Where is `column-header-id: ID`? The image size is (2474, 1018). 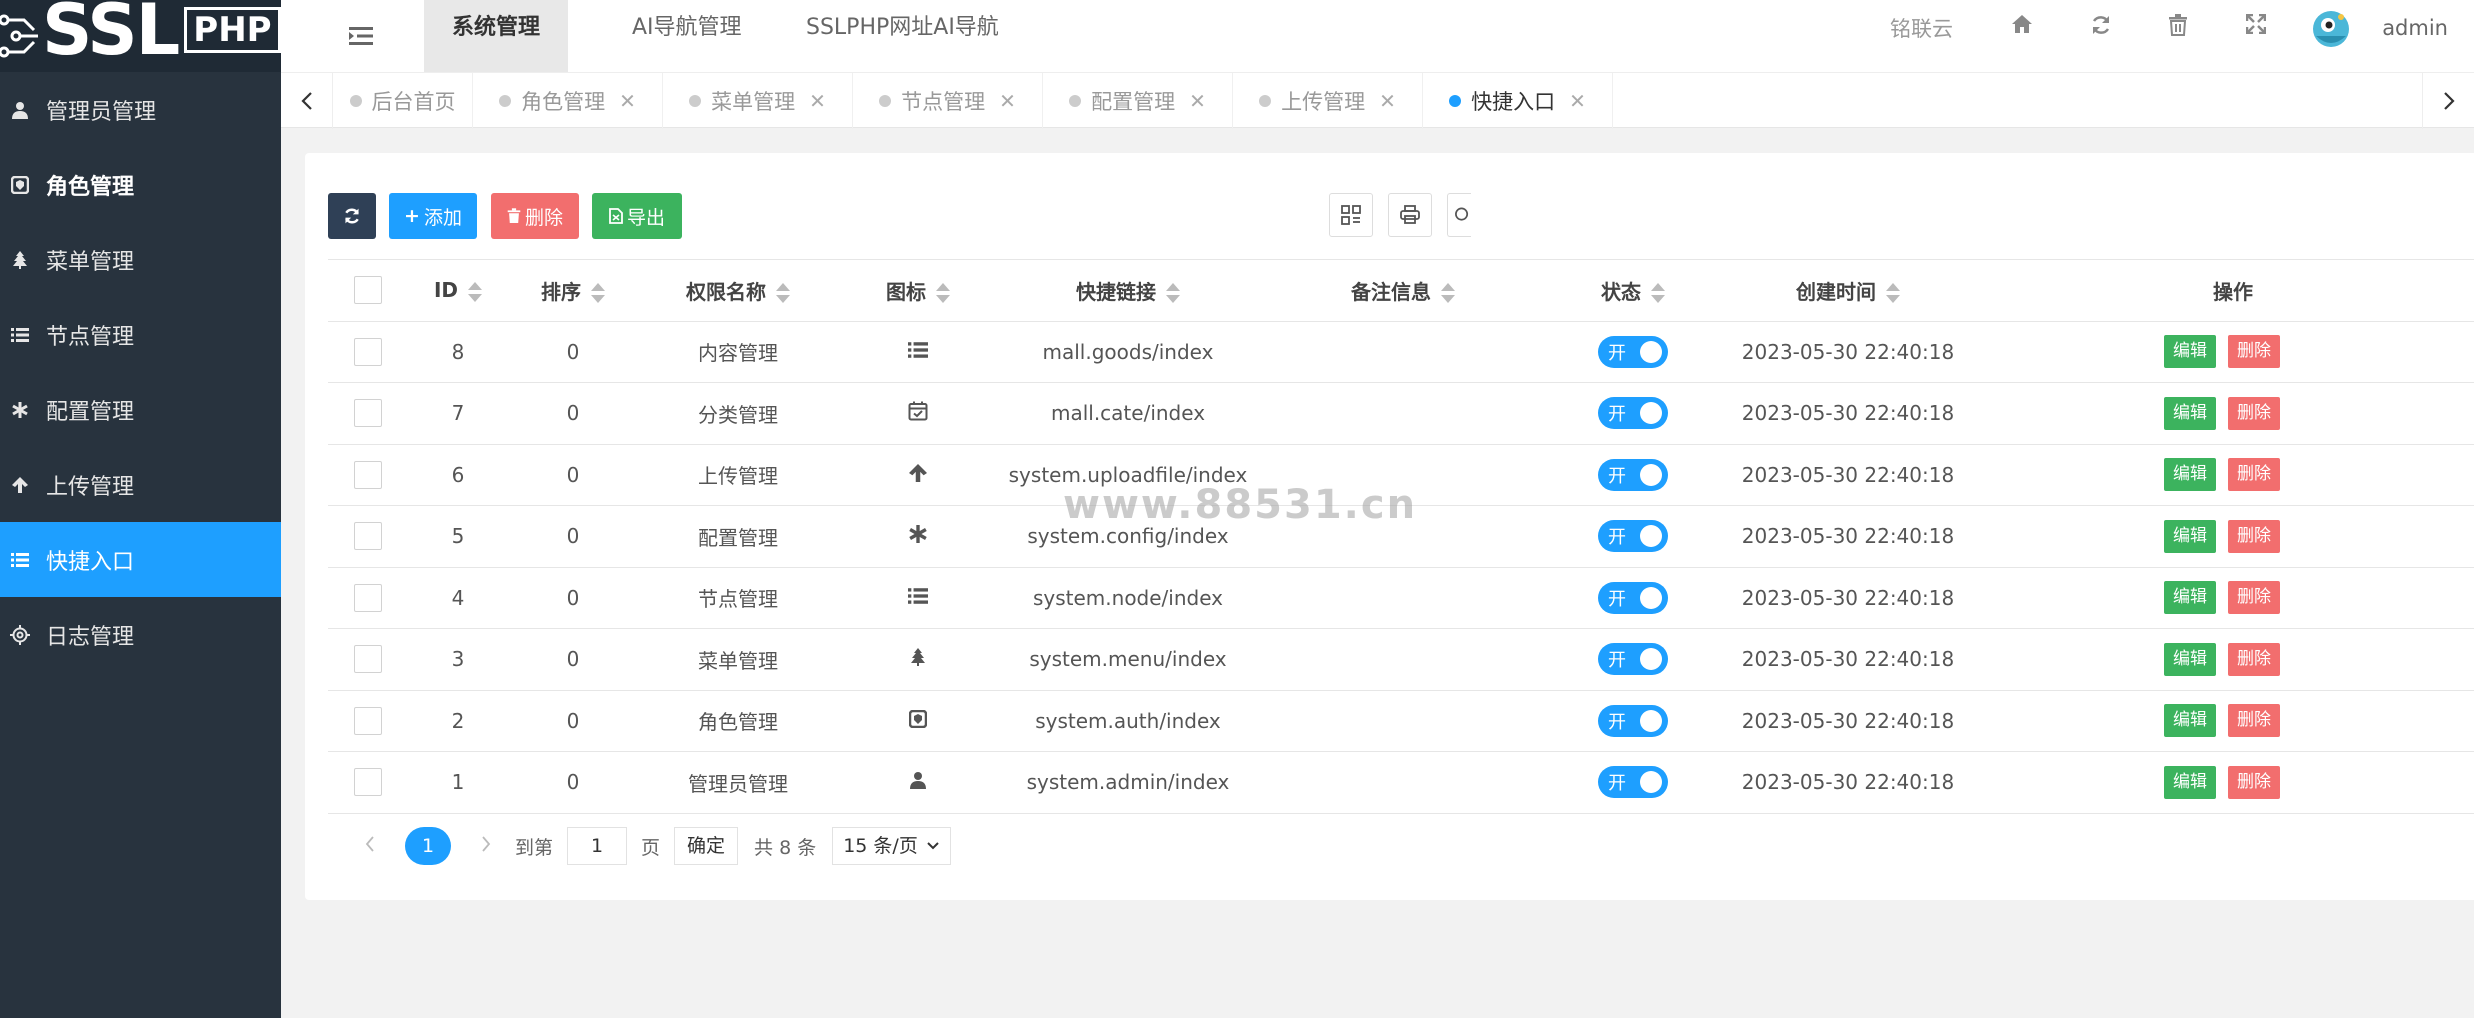 column-header-id: ID is located at coordinates (458, 290).